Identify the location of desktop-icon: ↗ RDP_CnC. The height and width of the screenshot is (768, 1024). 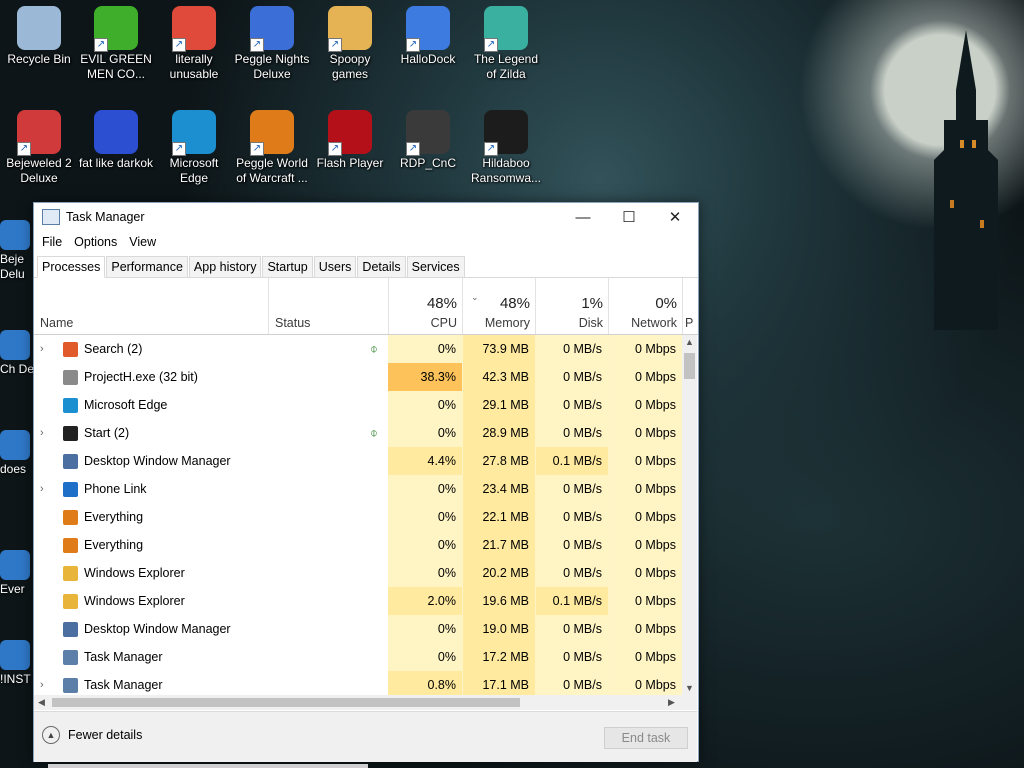
(428, 137).